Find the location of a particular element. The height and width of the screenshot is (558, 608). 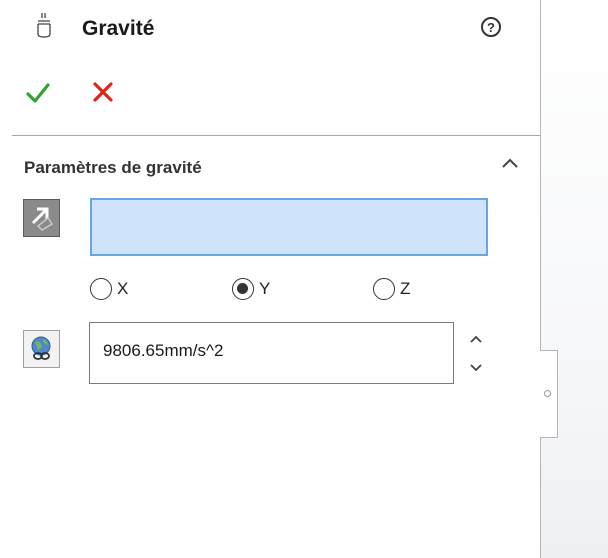

radio-y: Y is located at coordinates (251, 289).